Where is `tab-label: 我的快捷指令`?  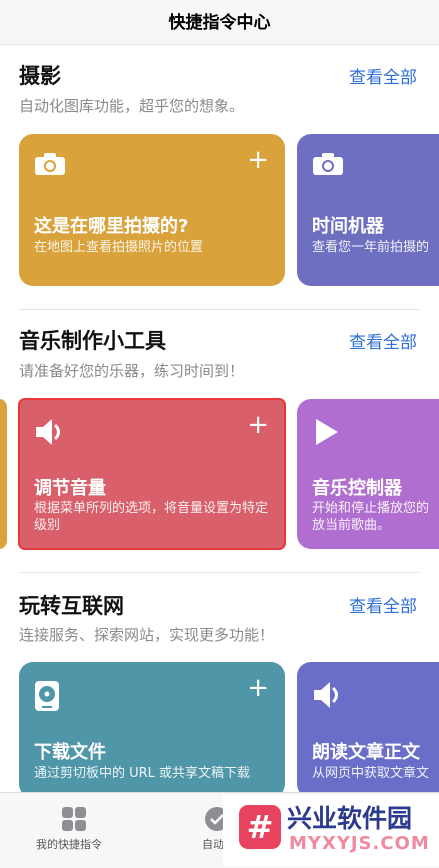 tab-label: 我的快捷指令 is located at coordinates (69, 844).